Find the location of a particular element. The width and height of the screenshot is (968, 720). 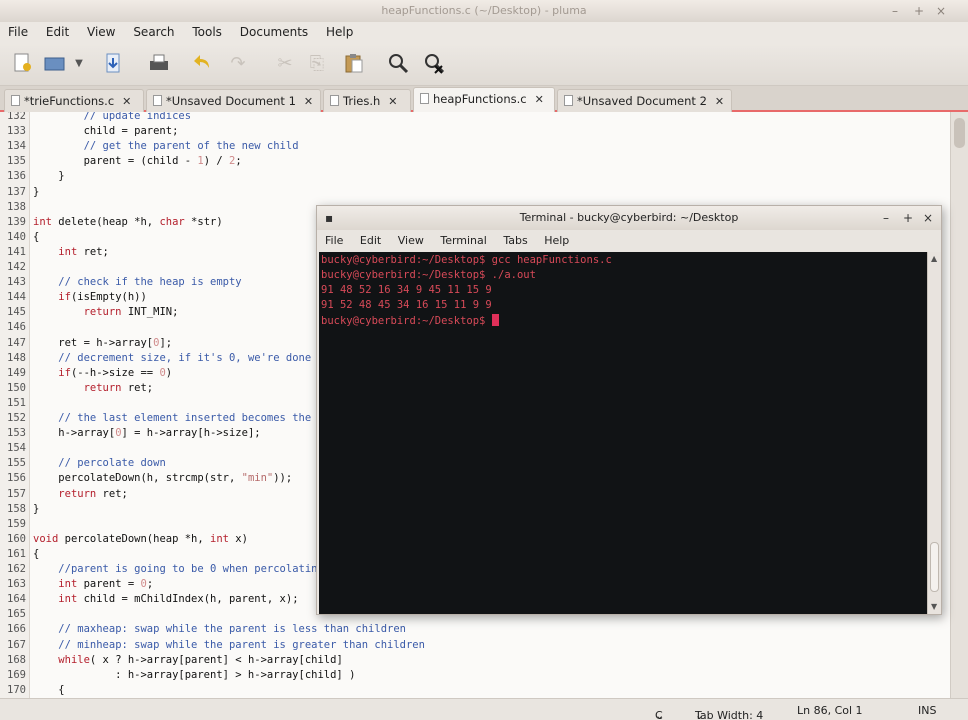

menu-help: Help is located at coordinates (338, 30).